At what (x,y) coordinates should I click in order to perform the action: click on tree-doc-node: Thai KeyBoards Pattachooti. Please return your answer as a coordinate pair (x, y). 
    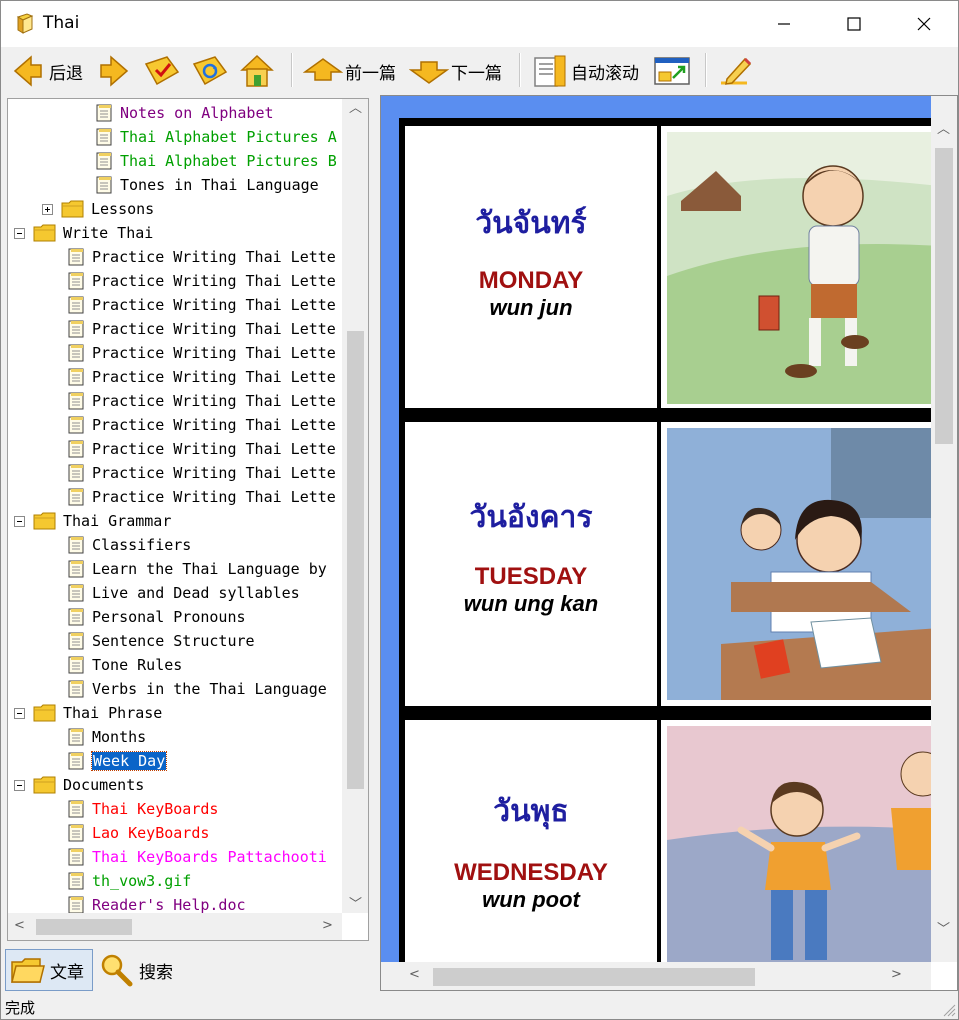
    Looking at the image, I should click on (196, 857).